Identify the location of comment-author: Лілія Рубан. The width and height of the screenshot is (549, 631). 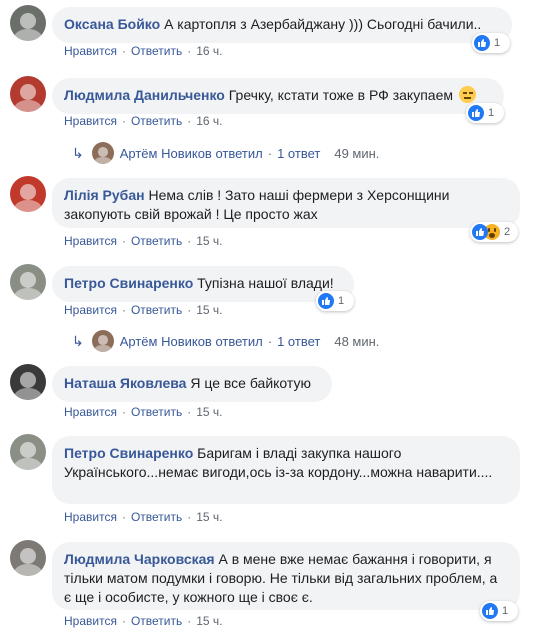
(104, 195).